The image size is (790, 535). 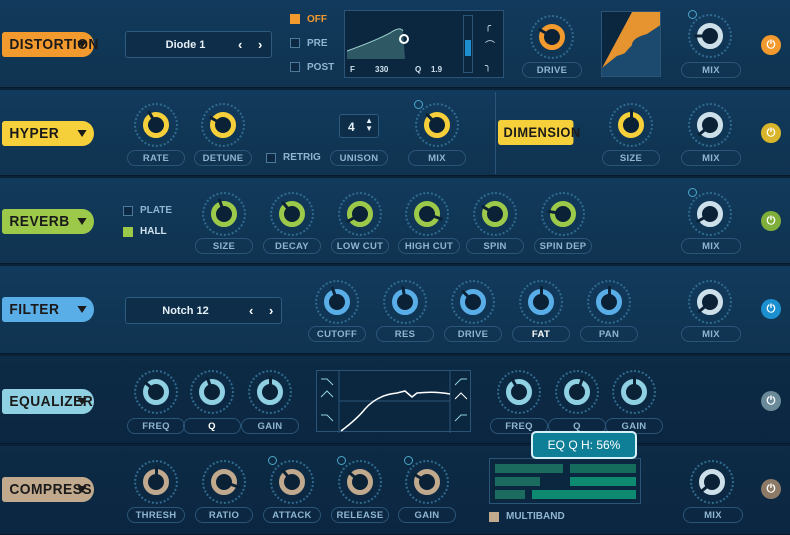 What do you see at coordinates (519, 392) in the screenshot?
I see `eq-freq-high-knob` at bounding box center [519, 392].